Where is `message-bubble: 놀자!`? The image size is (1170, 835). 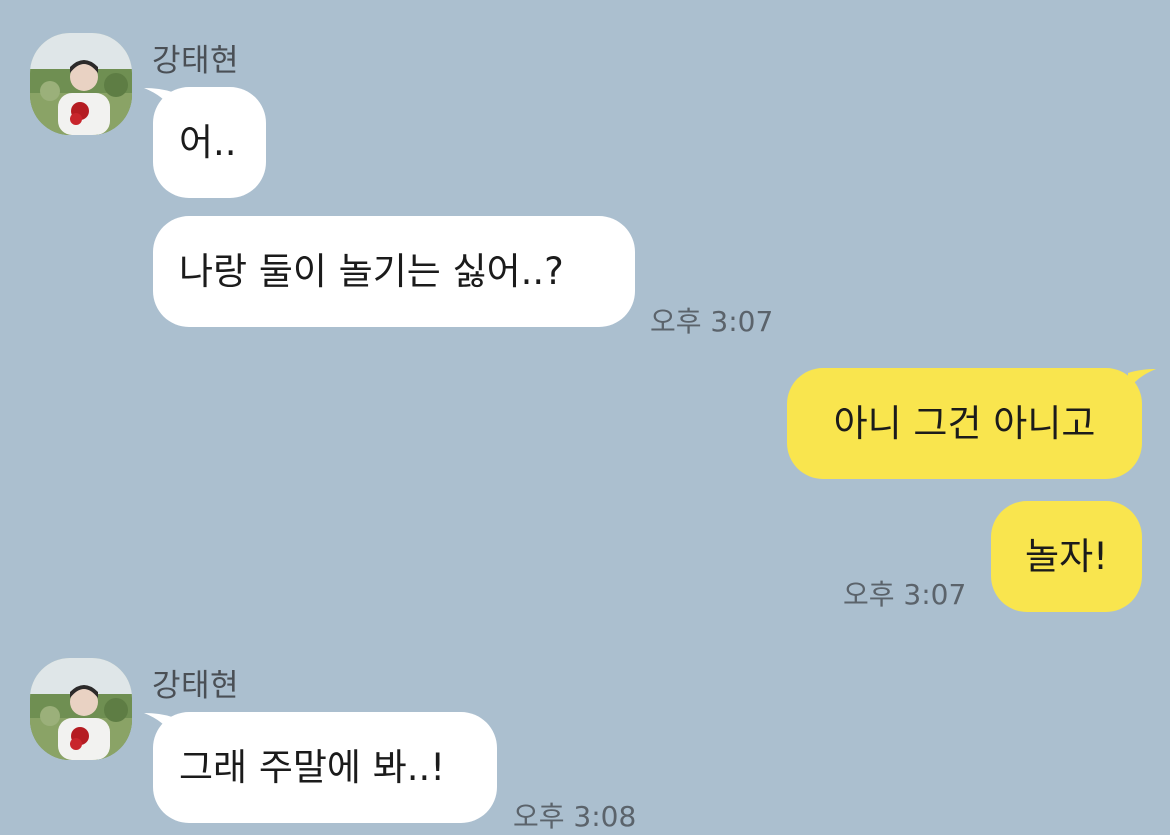
message-bubble: 놀자! is located at coordinates (1066, 556).